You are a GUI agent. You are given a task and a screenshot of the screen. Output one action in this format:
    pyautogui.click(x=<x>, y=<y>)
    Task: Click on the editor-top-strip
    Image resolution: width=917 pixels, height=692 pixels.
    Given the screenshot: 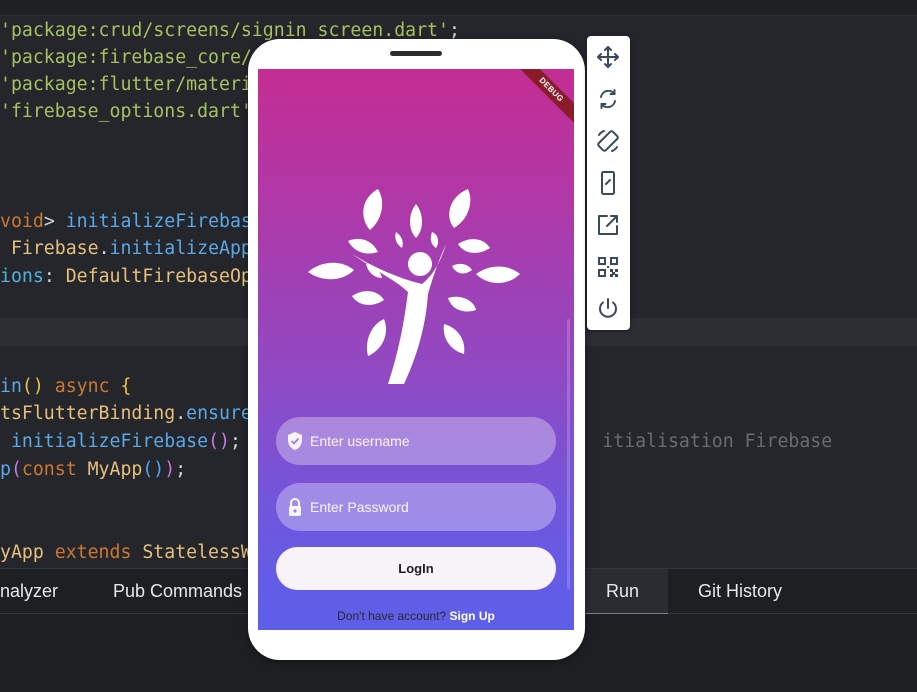 What is the action you would take?
    pyautogui.click(x=458, y=8)
    